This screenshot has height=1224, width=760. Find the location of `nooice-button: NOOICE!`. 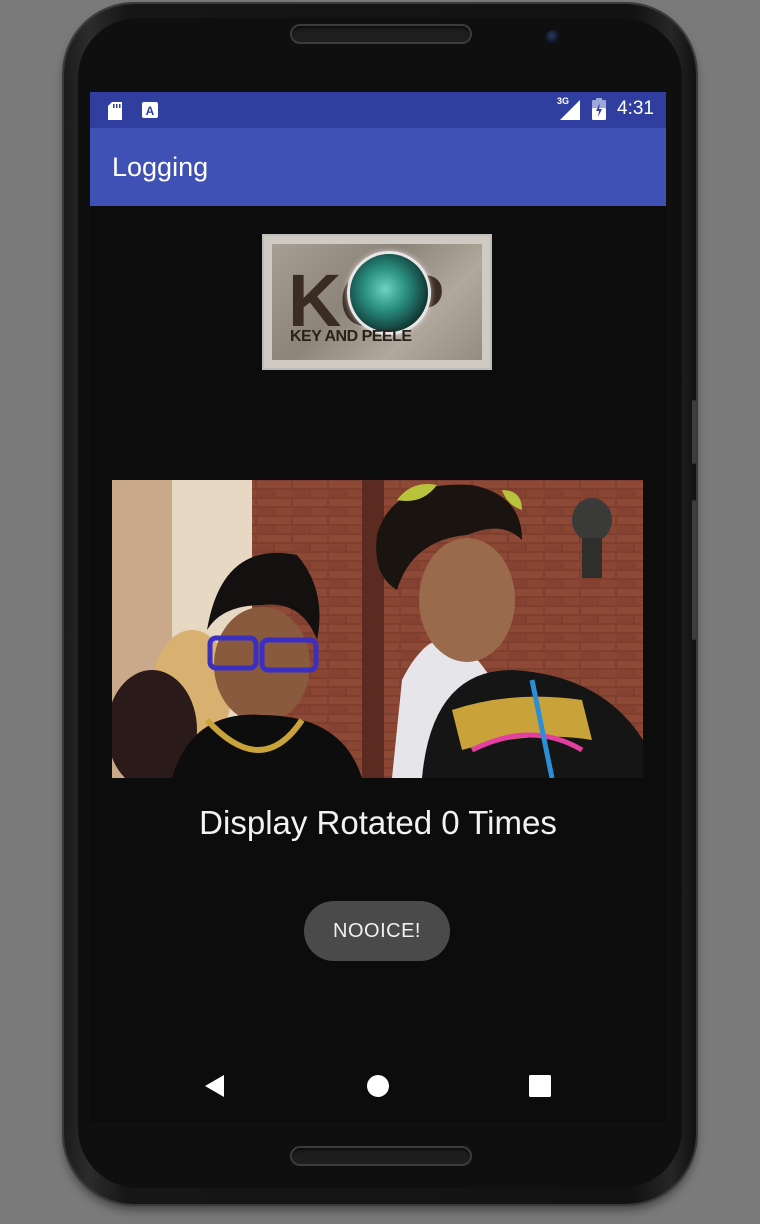

nooice-button: NOOICE! is located at coordinates (377, 931).